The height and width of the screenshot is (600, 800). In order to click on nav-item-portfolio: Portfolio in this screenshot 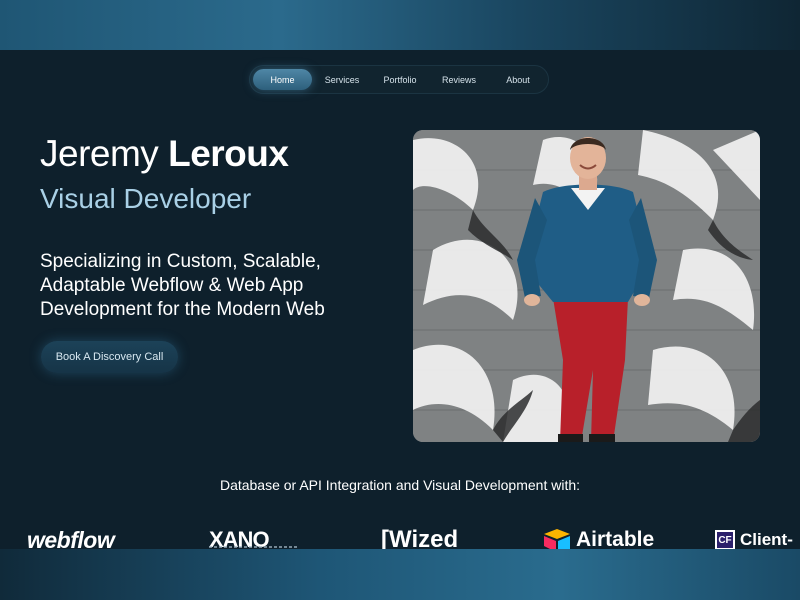, I will do `click(400, 79)`.